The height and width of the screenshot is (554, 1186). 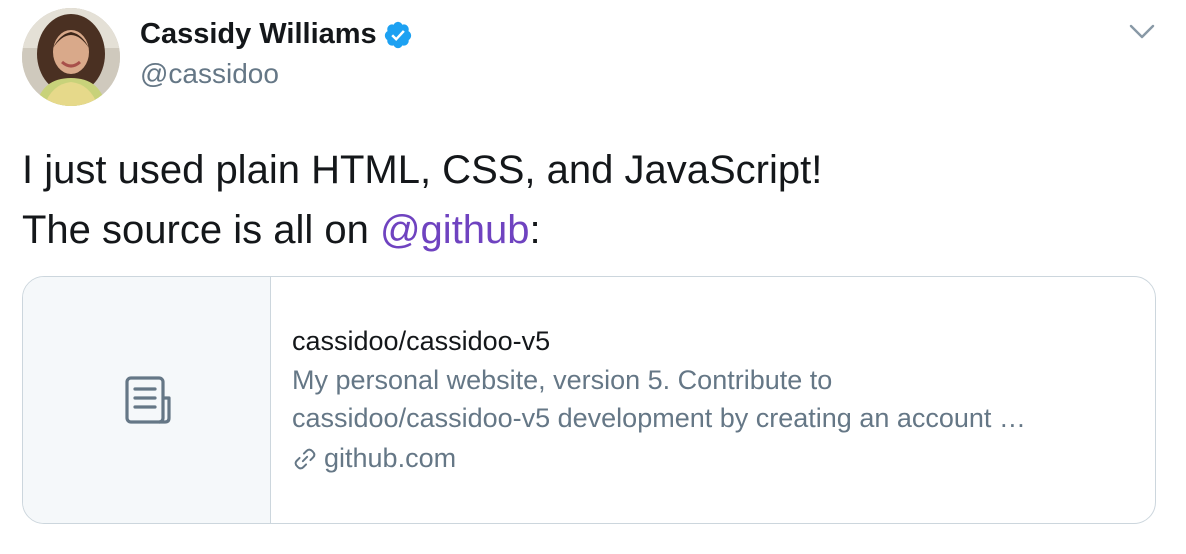 What do you see at coordinates (201, 230) in the screenshot?
I see `tweet-line-2-prefix: The source is all on` at bounding box center [201, 230].